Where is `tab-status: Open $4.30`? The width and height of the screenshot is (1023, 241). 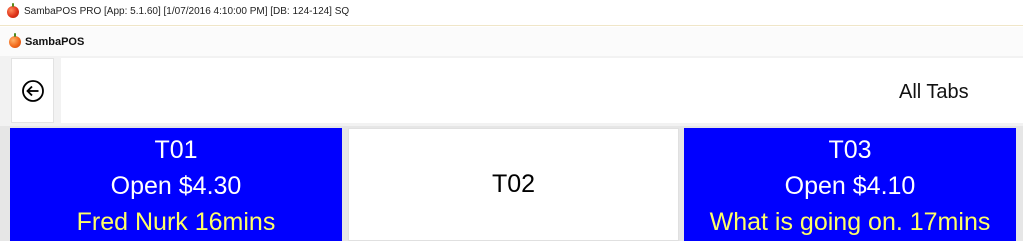
tab-status: Open $4.30 is located at coordinates (176, 186).